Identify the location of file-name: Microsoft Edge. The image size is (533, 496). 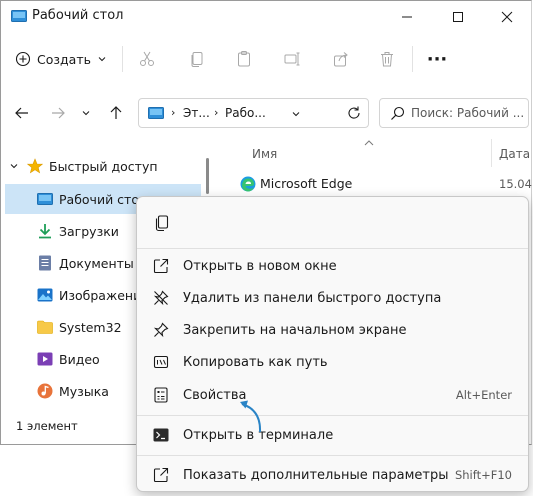
(306, 183).